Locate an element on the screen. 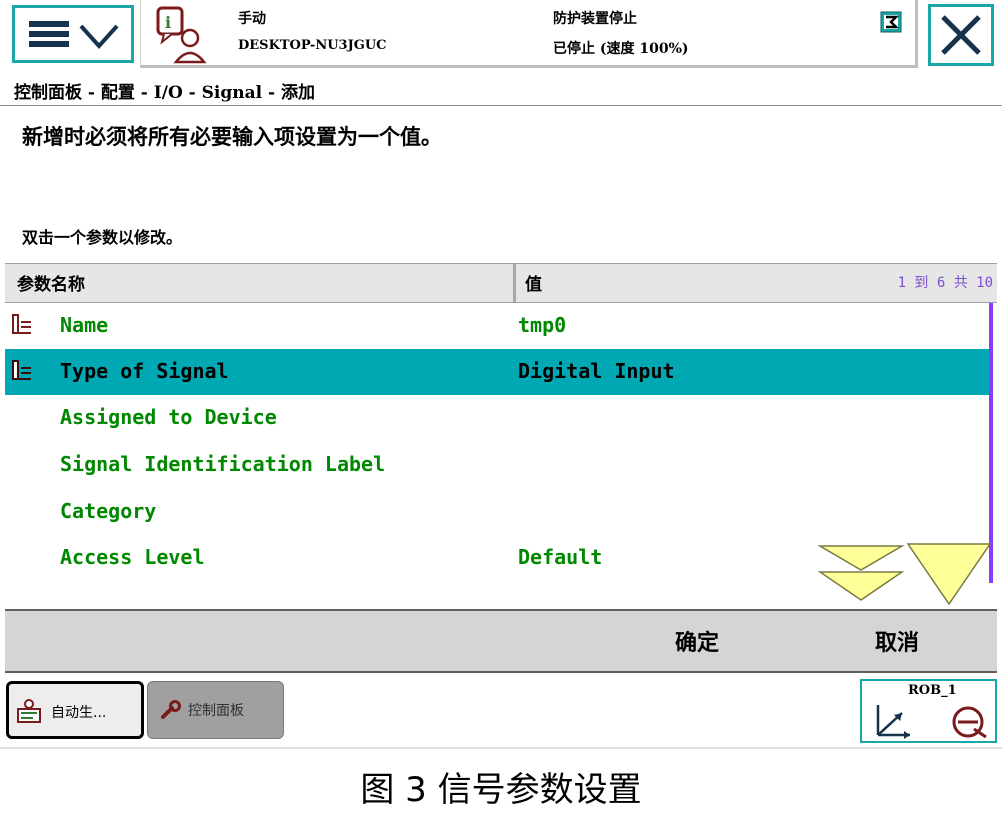 Image resolution: width=1002 pixels, height=813 pixels. scroll-buttons is located at coordinates (905, 574).